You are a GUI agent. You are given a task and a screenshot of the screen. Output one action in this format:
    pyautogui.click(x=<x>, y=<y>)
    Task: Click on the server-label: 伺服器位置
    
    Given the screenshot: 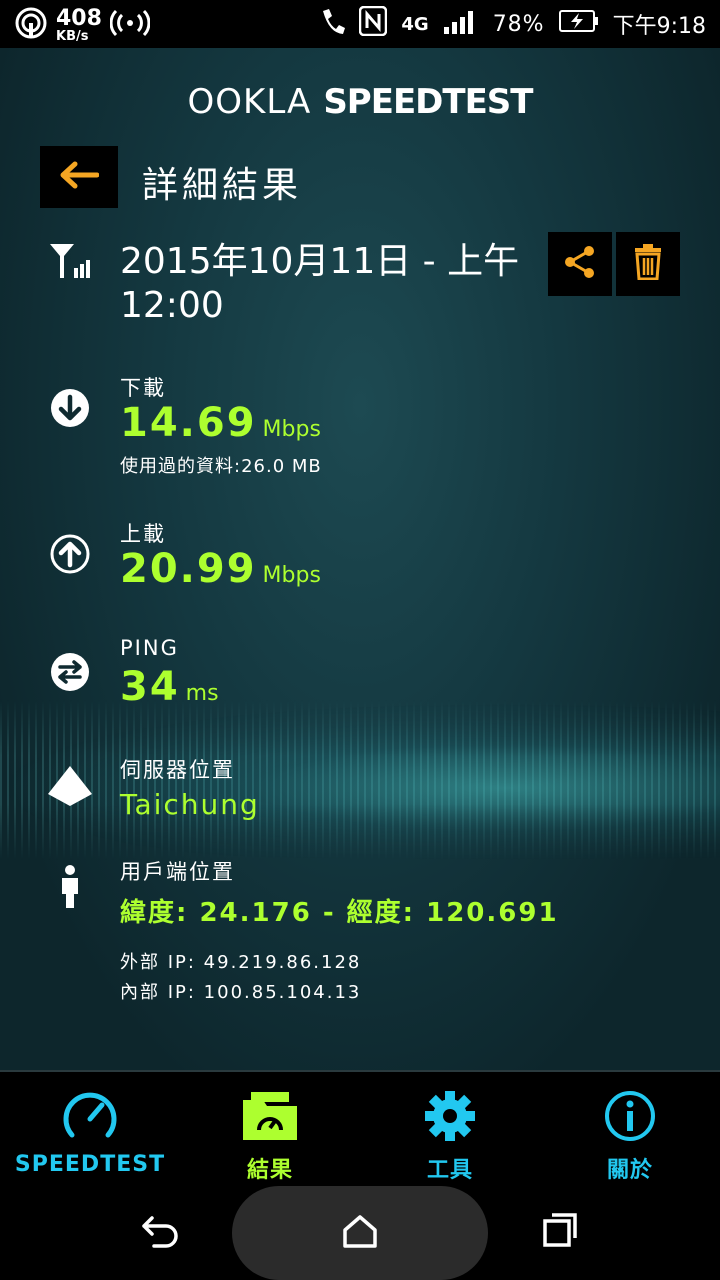 What is the action you would take?
    pyautogui.click(x=177, y=770)
    